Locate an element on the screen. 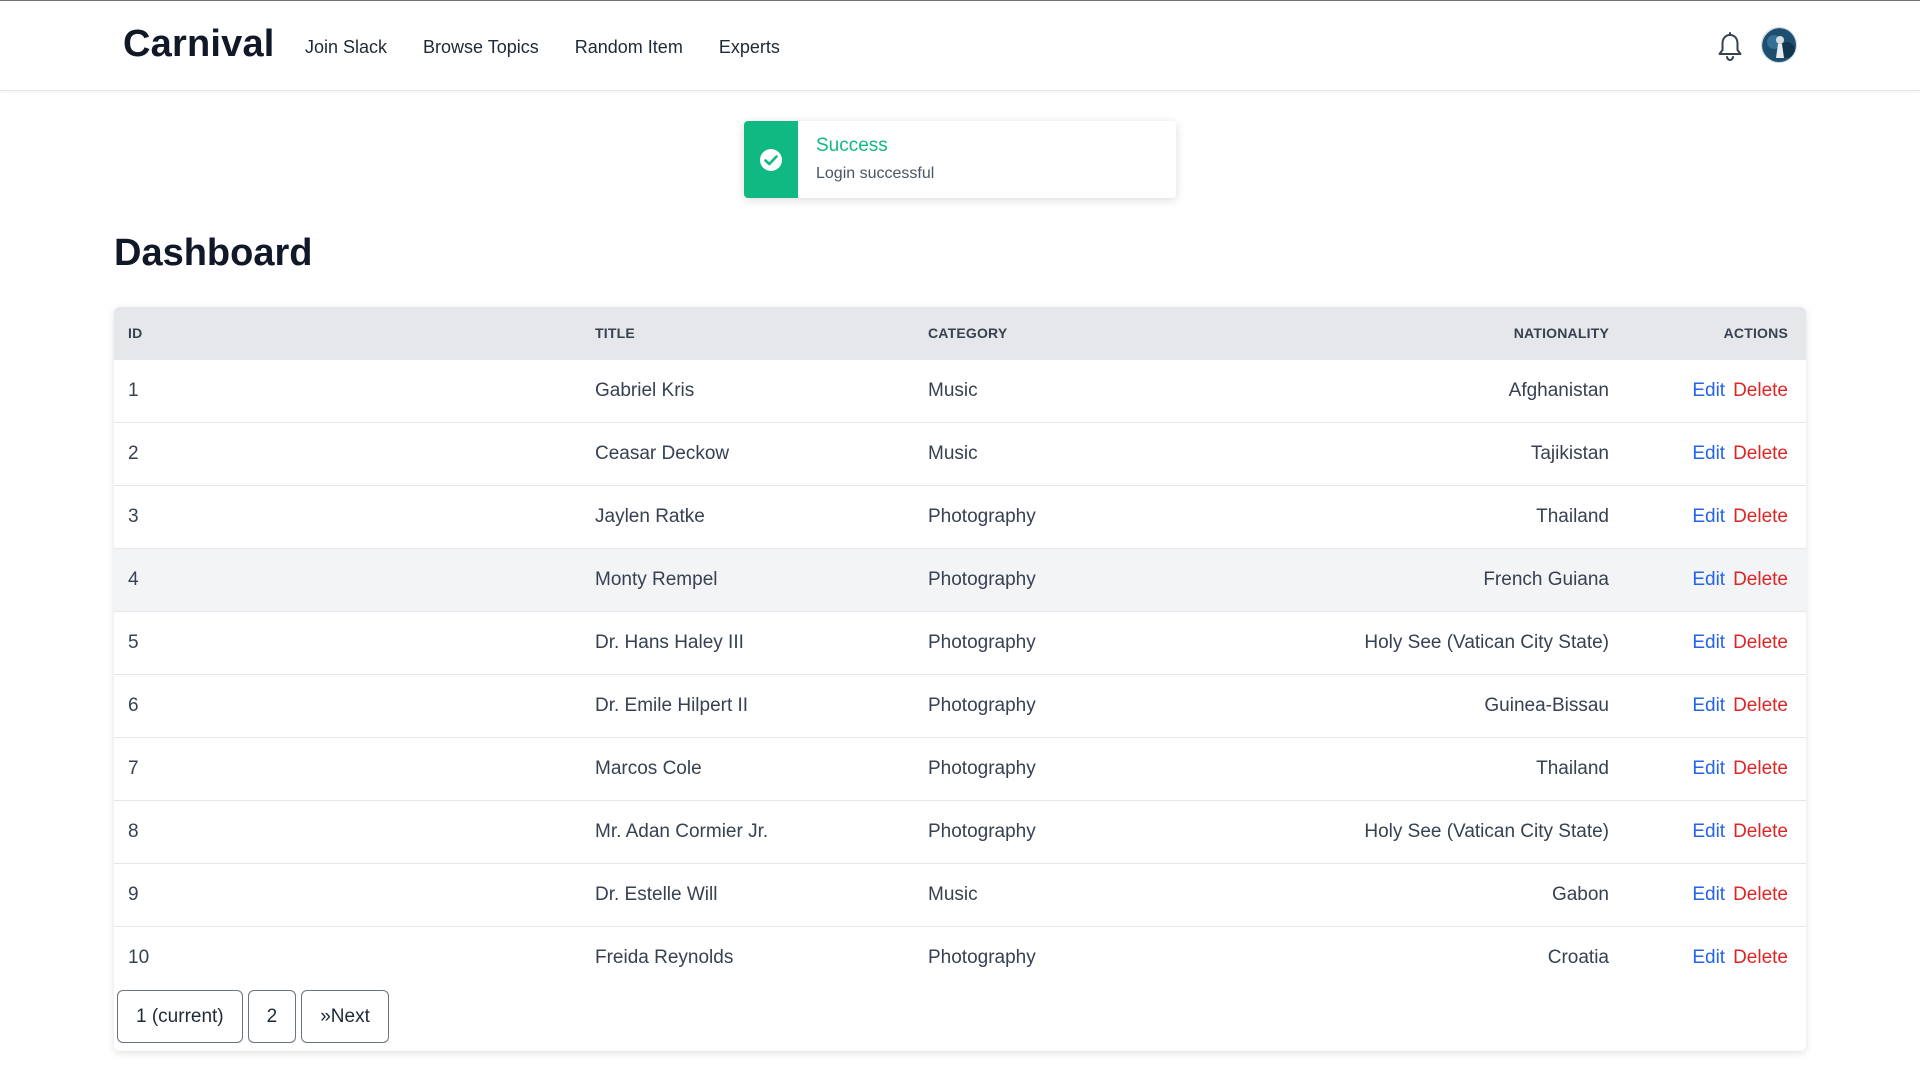 The image size is (1920, 1080). cell-title: Ceasar Deckow is located at coordinates (747, 453).